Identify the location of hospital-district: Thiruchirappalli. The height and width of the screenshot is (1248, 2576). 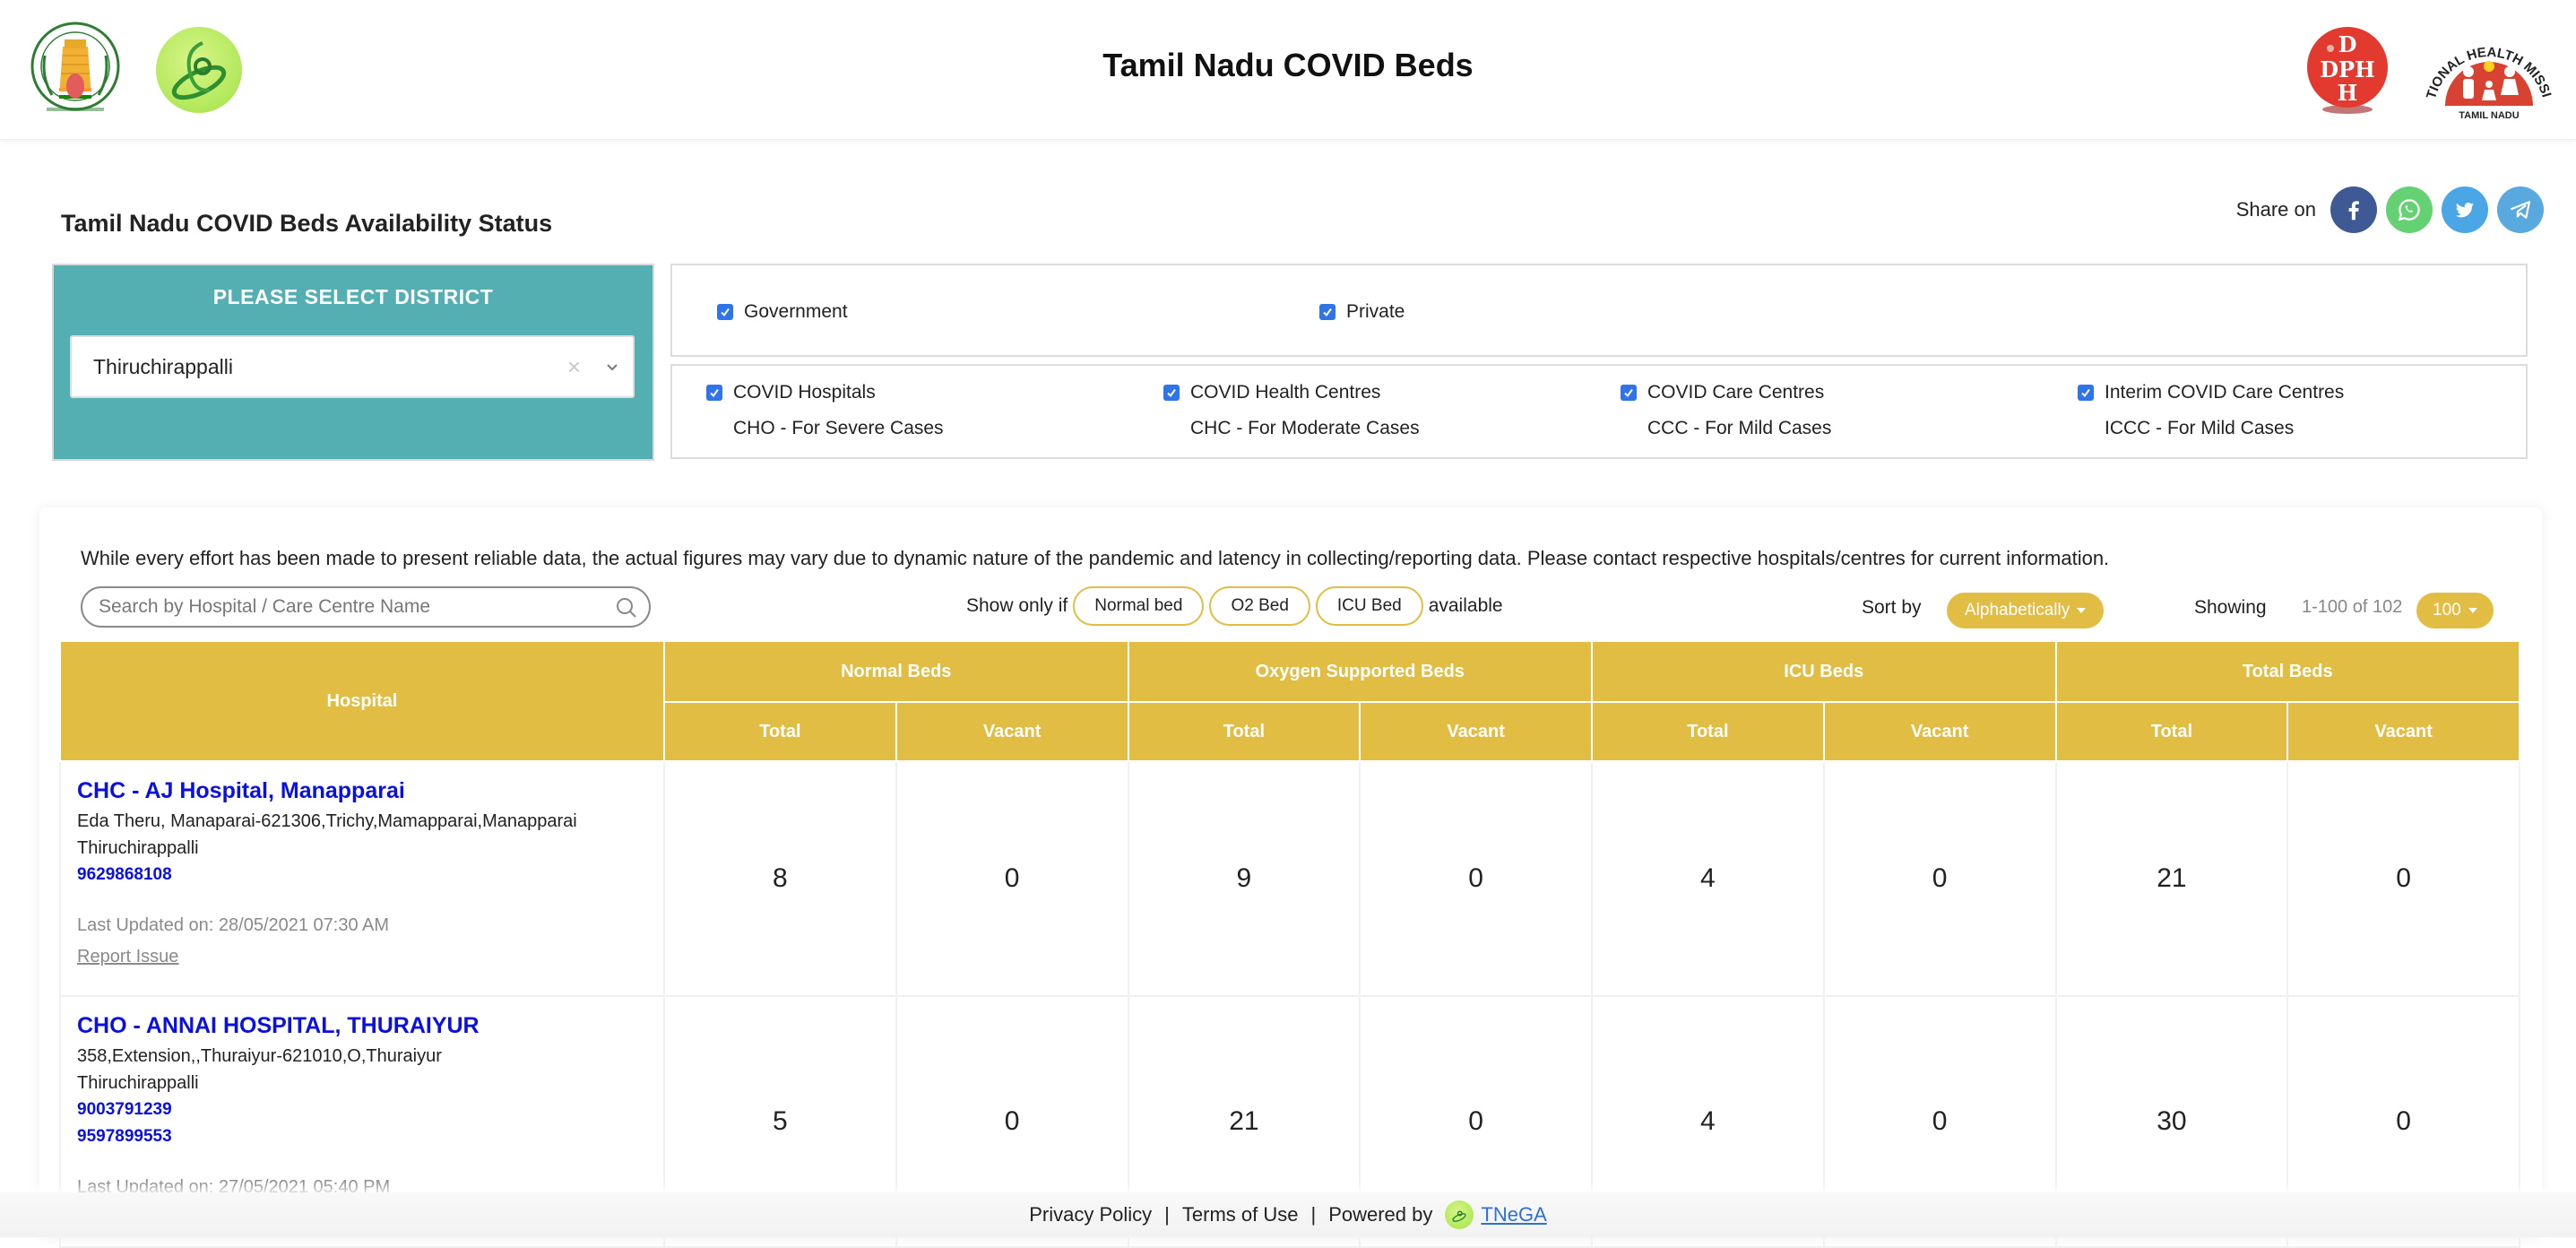
(138, 848).